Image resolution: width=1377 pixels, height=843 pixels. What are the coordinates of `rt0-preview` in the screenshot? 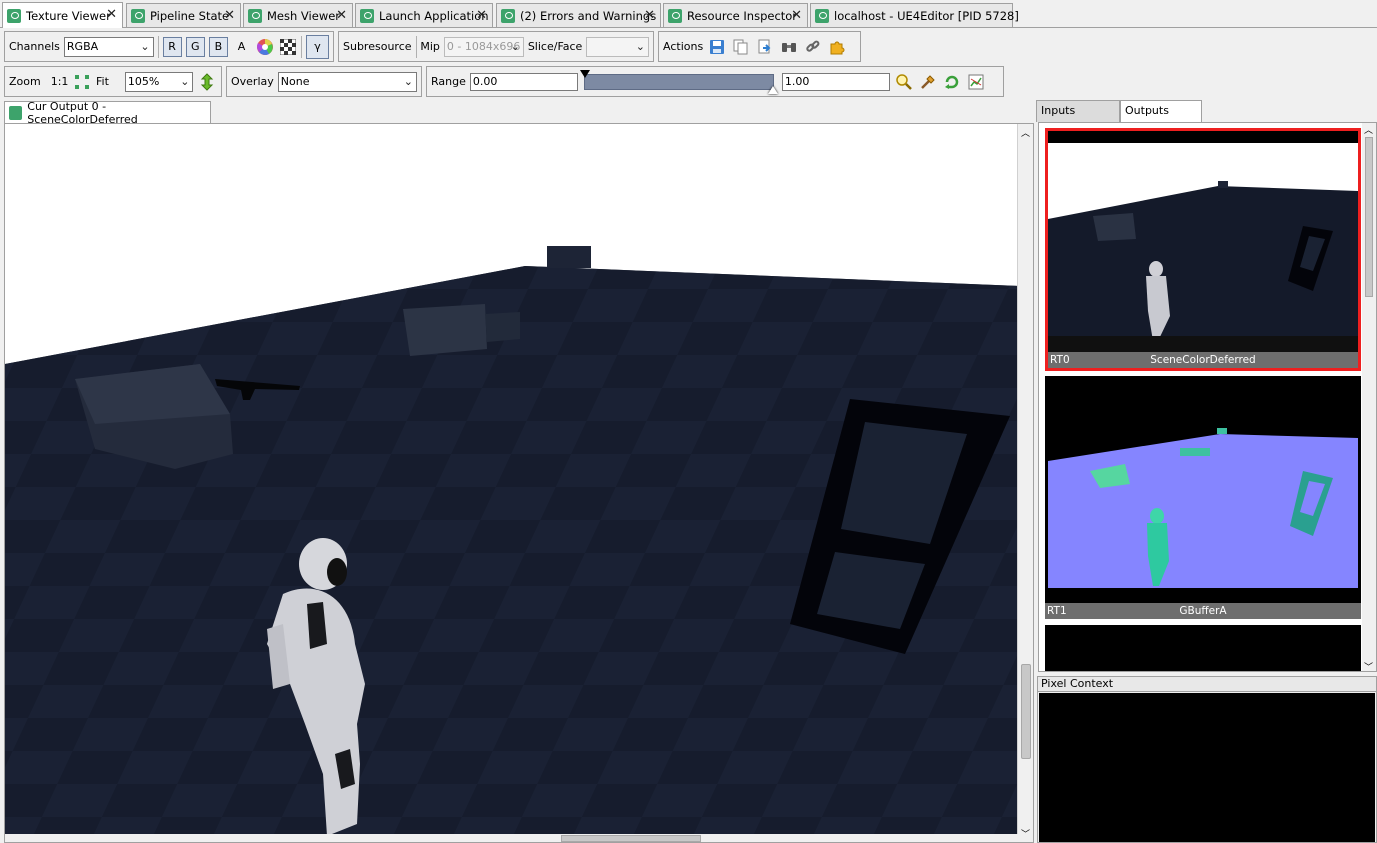 It's located at (1203, 241).